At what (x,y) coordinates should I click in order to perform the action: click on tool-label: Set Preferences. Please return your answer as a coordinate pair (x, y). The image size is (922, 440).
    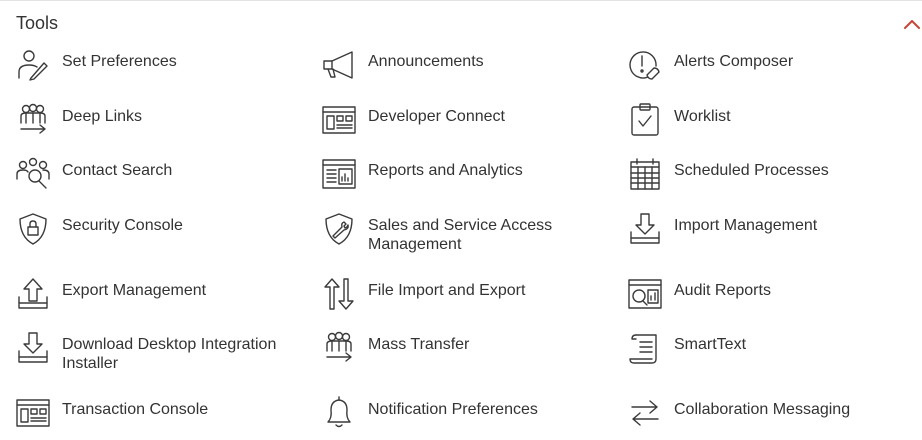
    Looking at the image, I should click on (119, 61).